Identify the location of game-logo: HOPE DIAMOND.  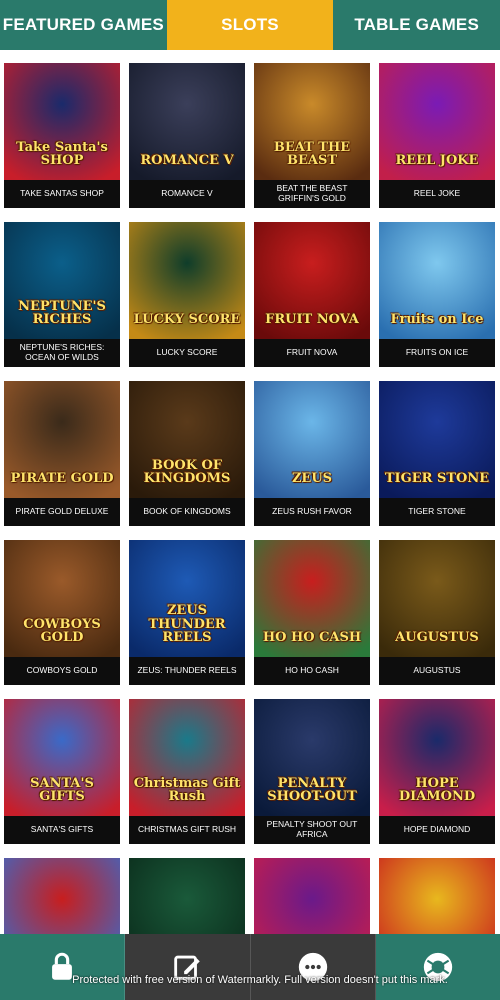
(437, 790).